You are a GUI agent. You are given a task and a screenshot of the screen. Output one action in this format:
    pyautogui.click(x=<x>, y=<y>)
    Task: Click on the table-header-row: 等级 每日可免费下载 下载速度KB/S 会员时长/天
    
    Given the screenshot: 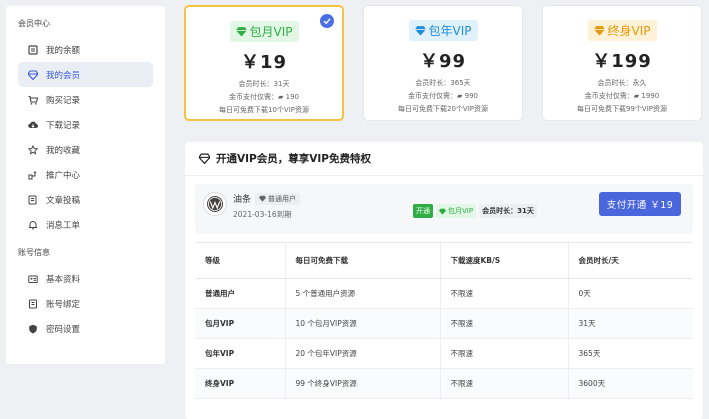 What is the action you would take?
    pyautogui.click(x=444, y=260)
    